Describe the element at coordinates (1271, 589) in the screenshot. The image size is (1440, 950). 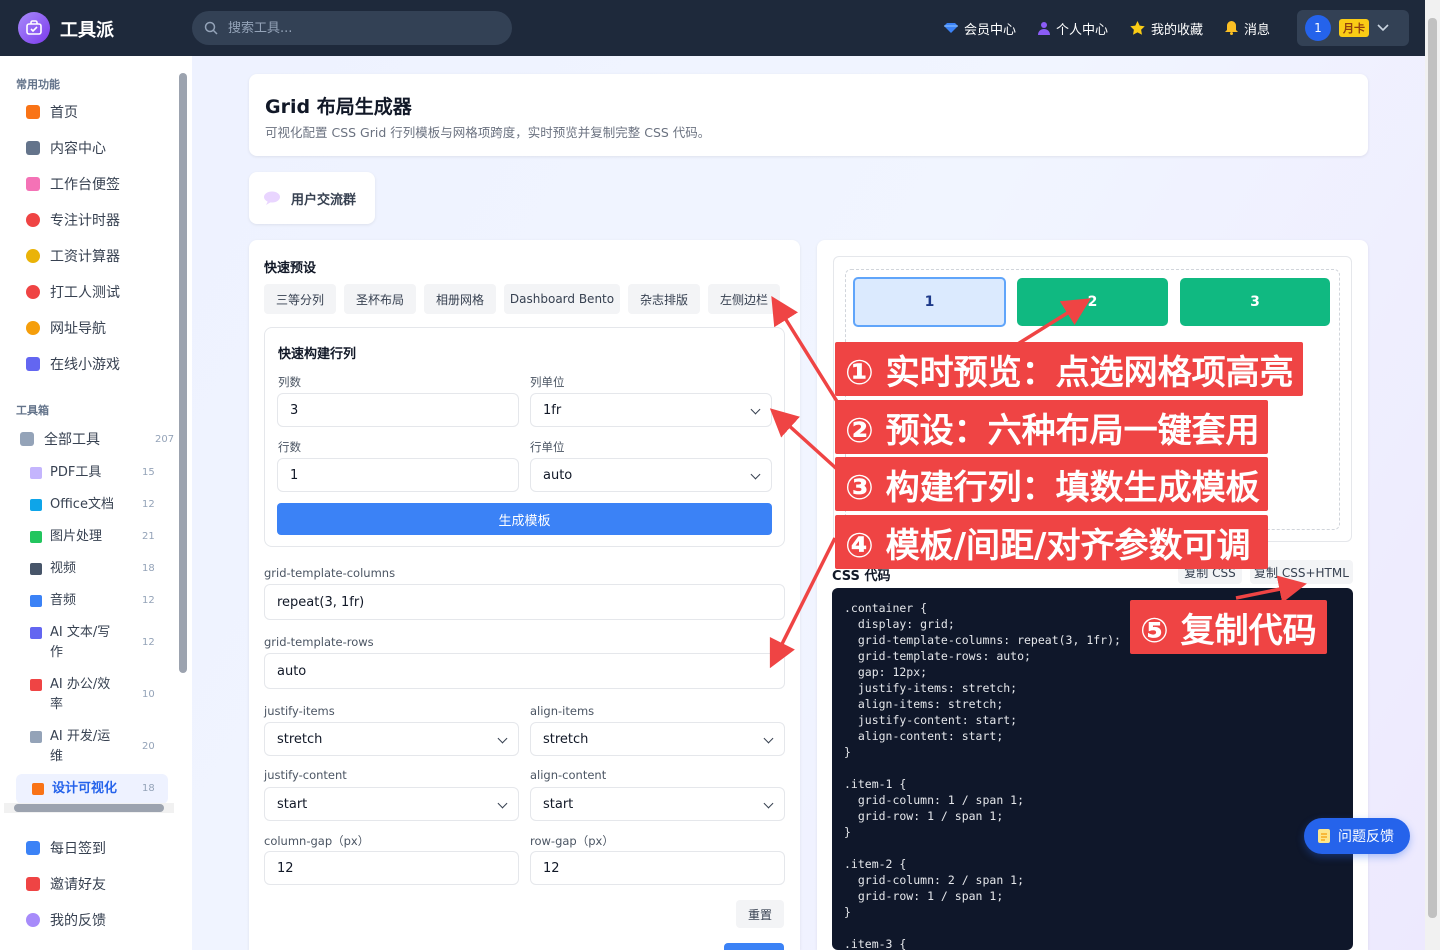
I see `arrow-copy` at that location.